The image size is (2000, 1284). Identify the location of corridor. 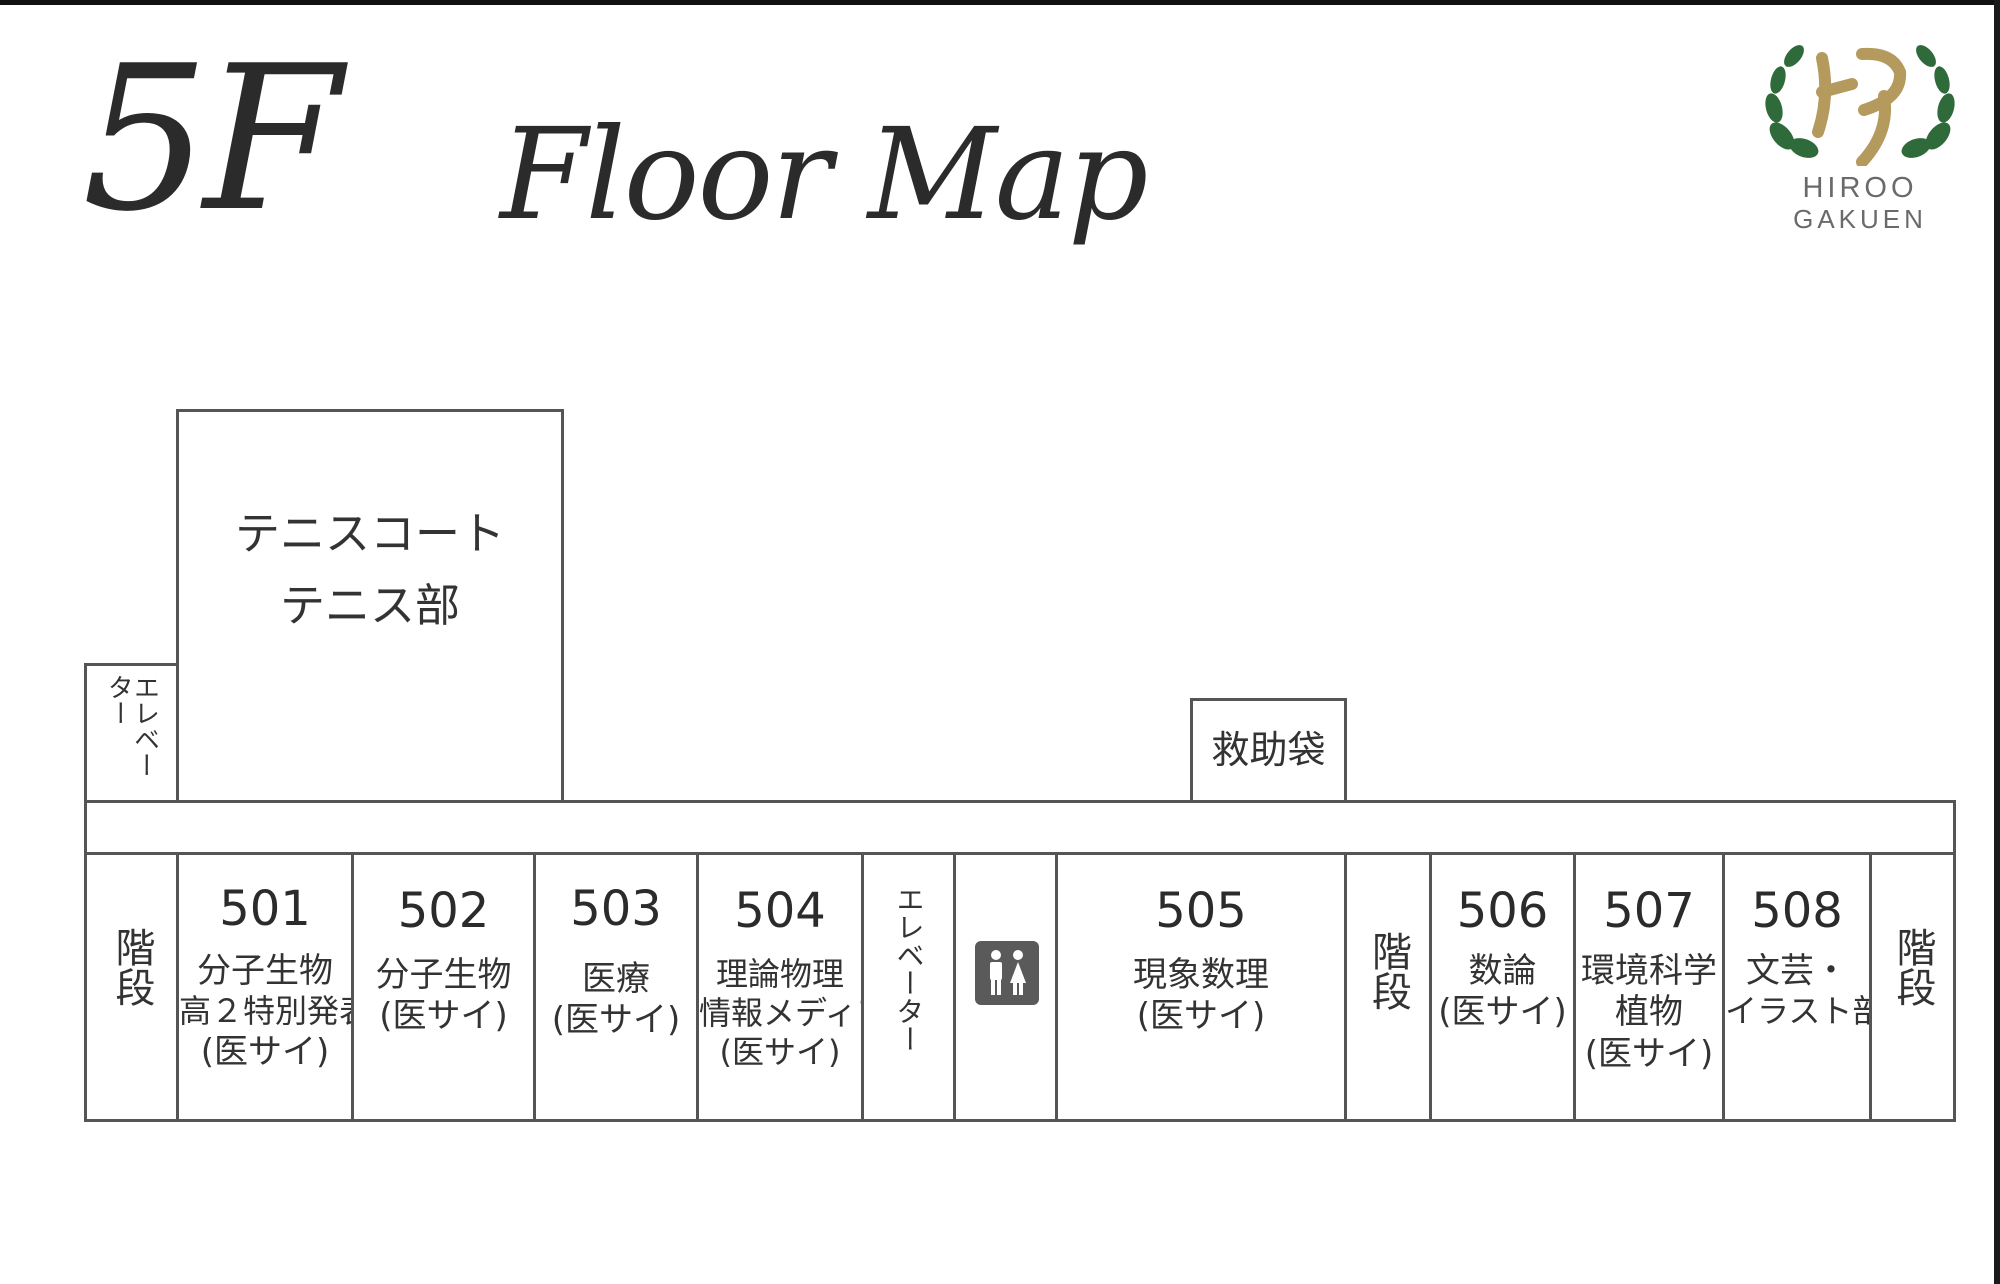
(1020, 827).